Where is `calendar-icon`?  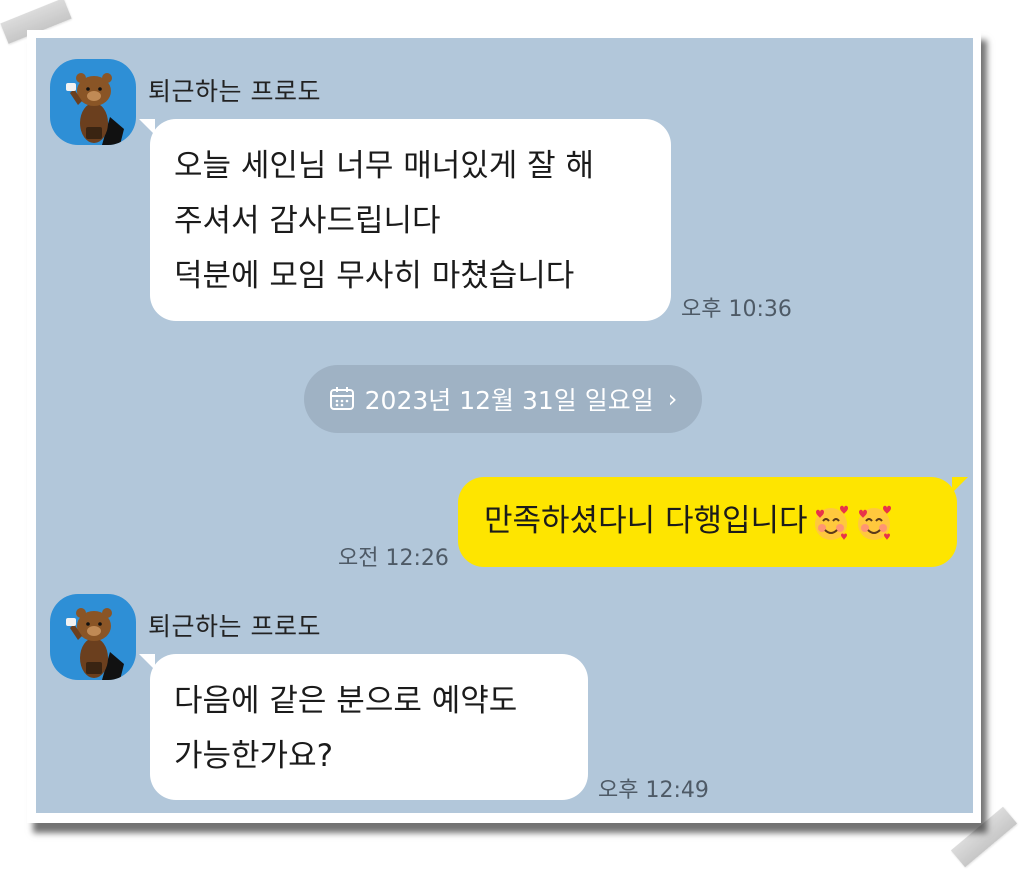
calendar-icon is located at coordinates (341, 398).